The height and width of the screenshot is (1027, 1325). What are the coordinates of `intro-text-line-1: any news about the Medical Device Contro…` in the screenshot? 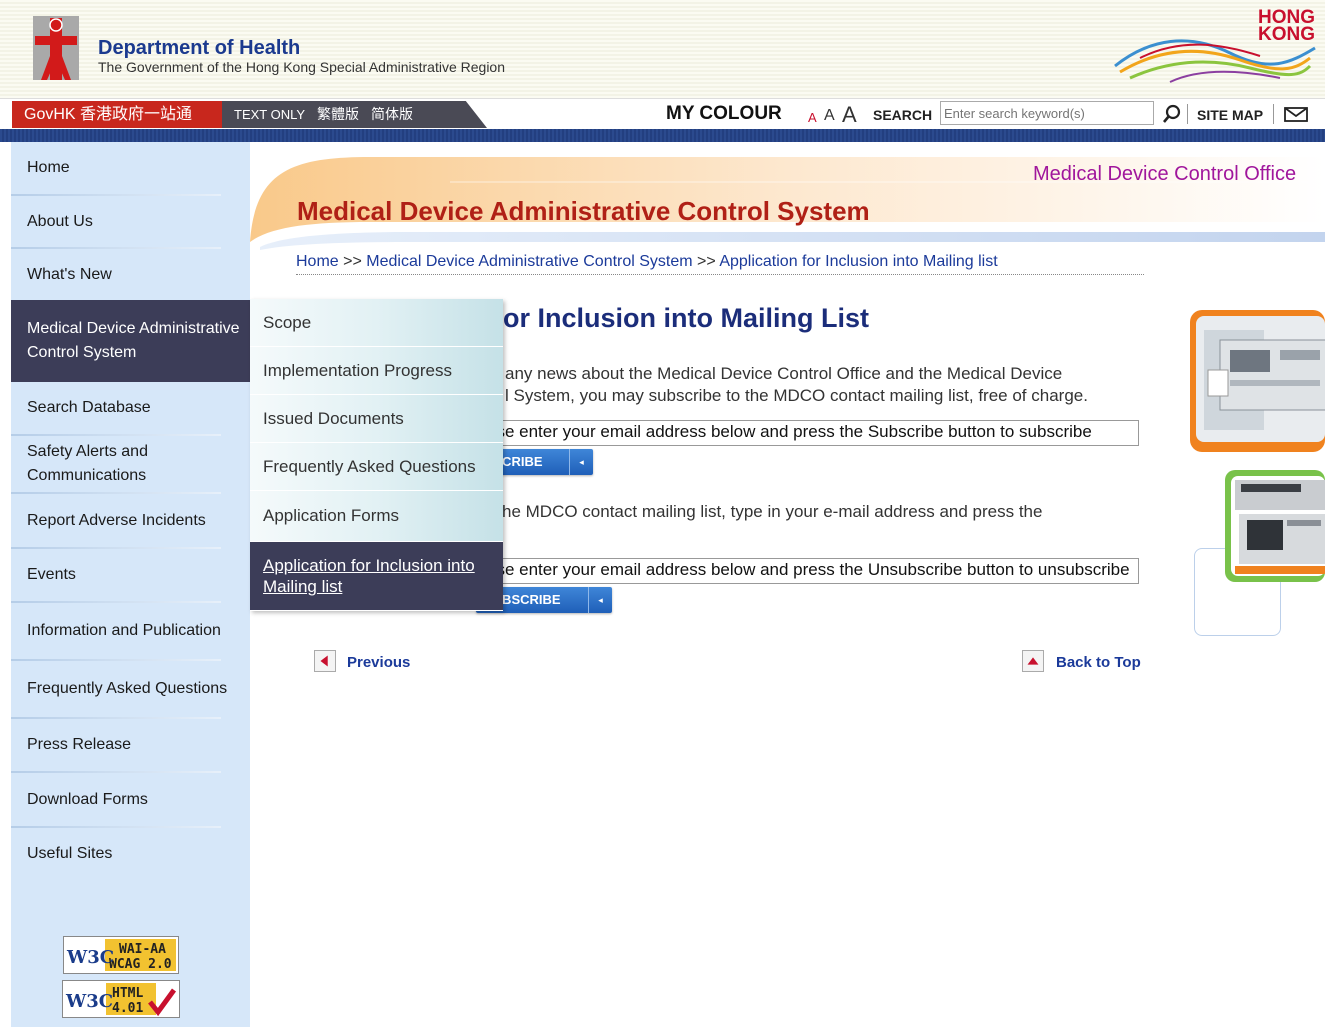 It's located at (784, 373).